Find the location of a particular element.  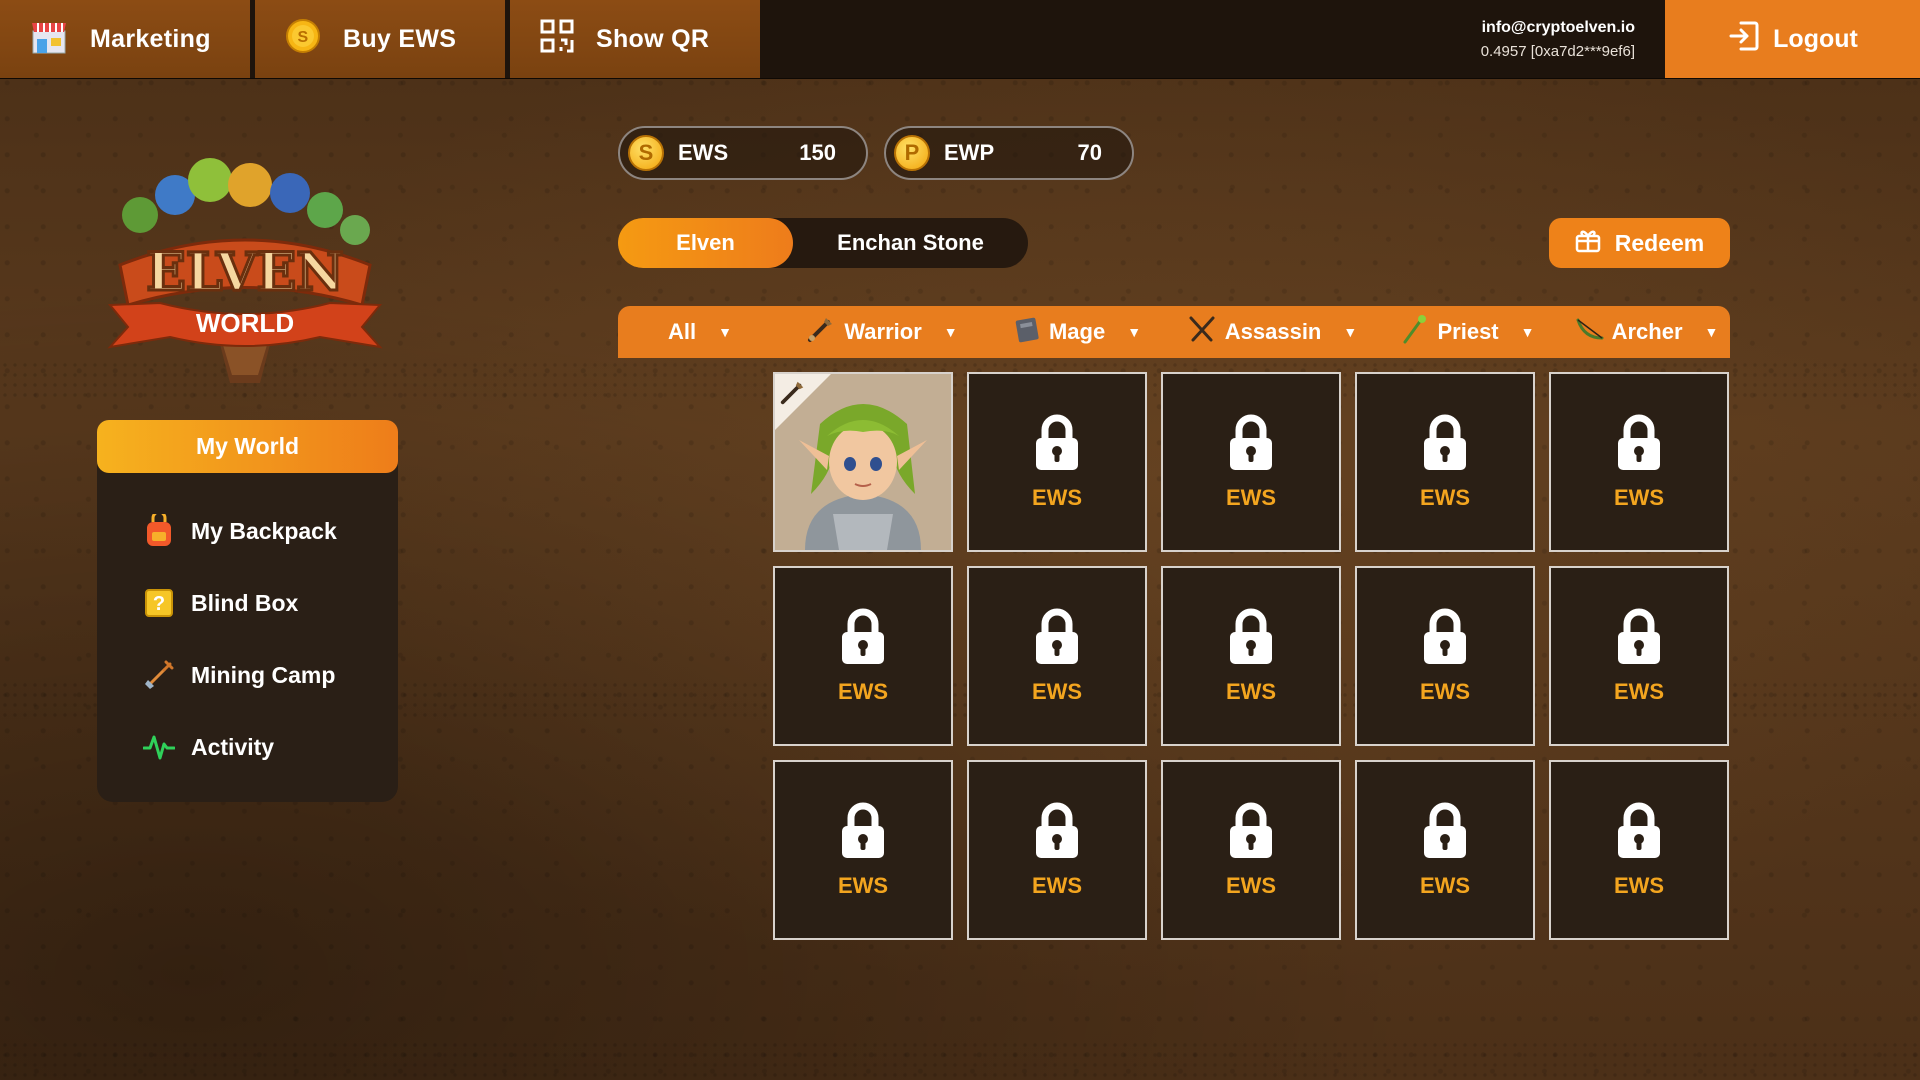

filter-label: Mage is located at coordinates (1077, 331).